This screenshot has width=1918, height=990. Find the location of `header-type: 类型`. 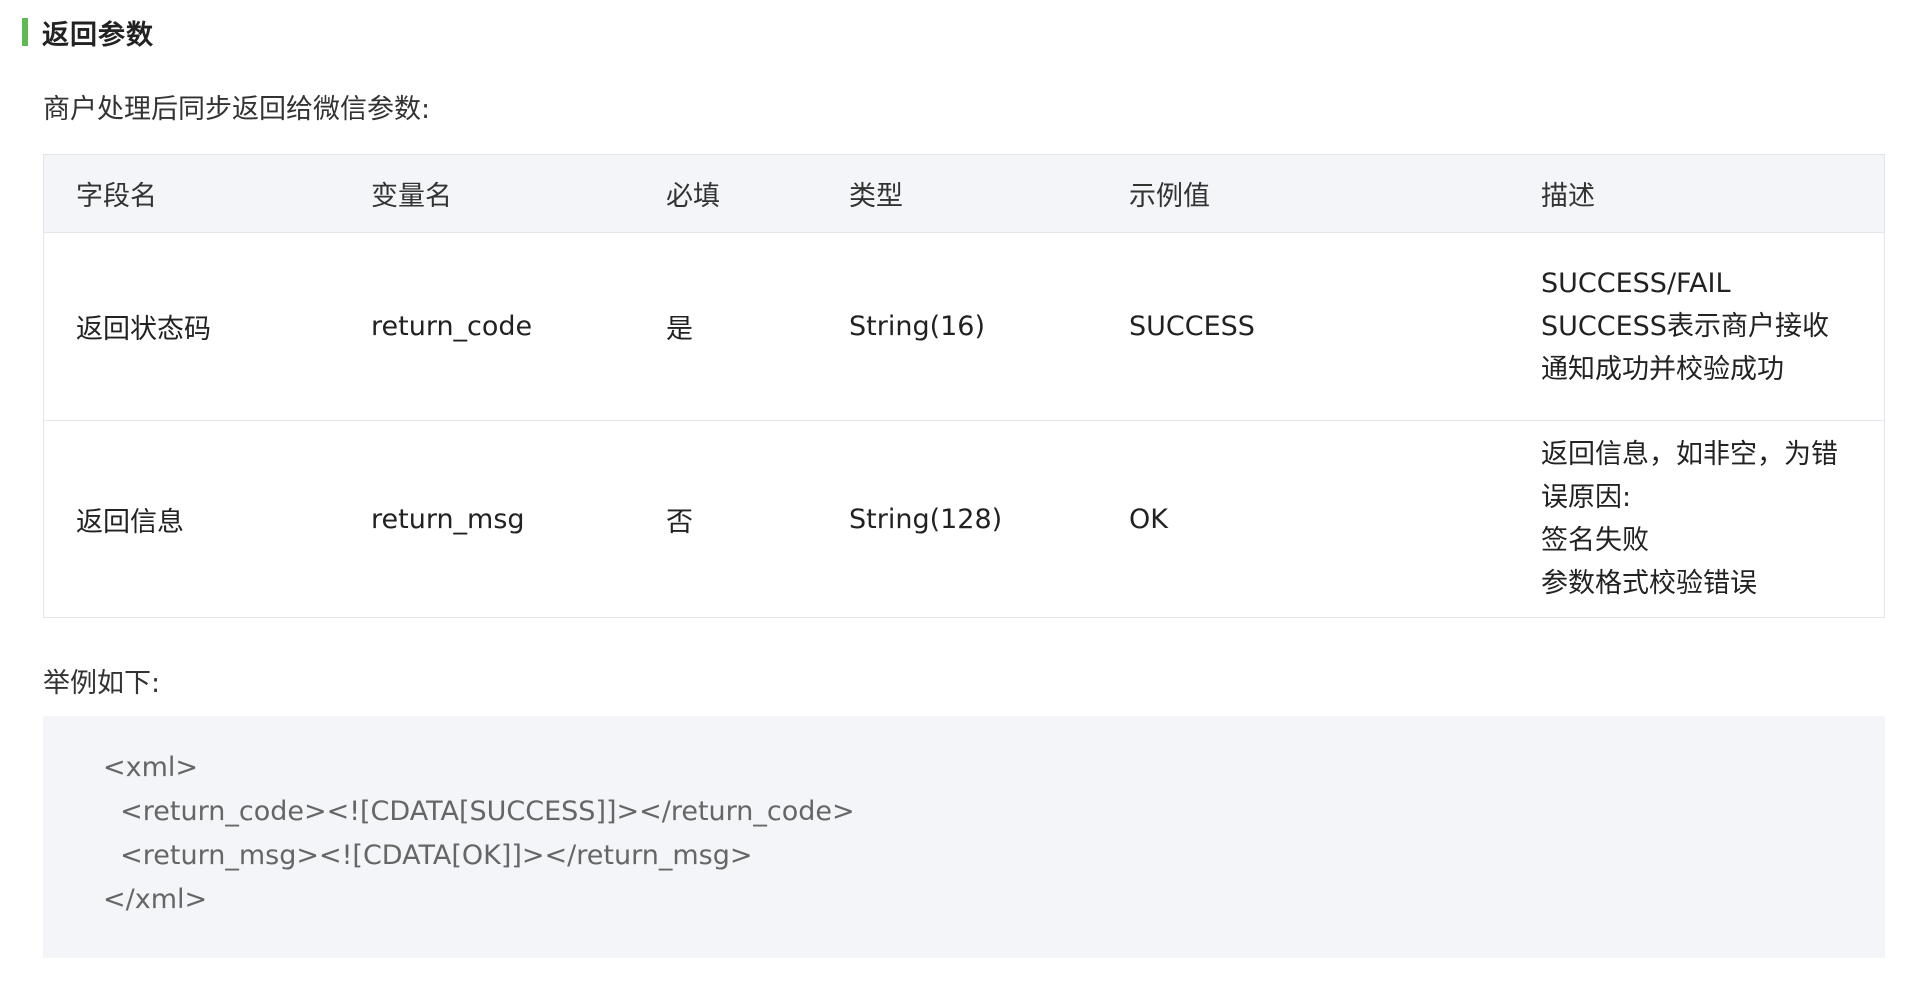

header-type: 类型 is located at coordinates (957, 193).